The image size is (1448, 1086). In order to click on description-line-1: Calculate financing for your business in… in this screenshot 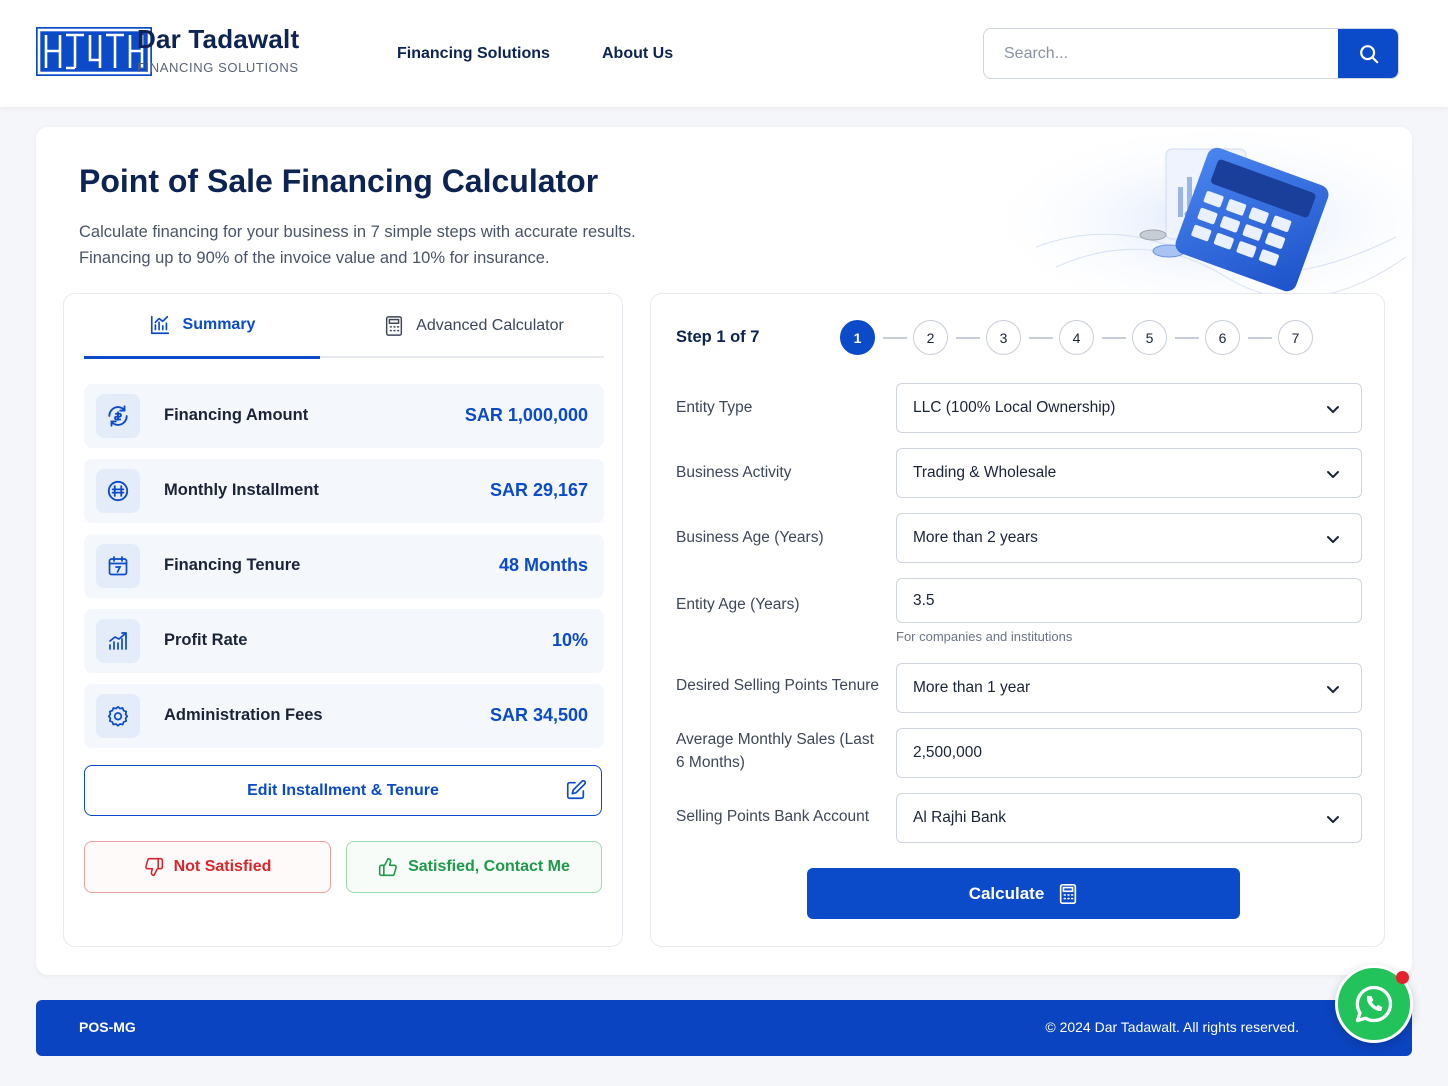, I will do `click(357, 232)`.